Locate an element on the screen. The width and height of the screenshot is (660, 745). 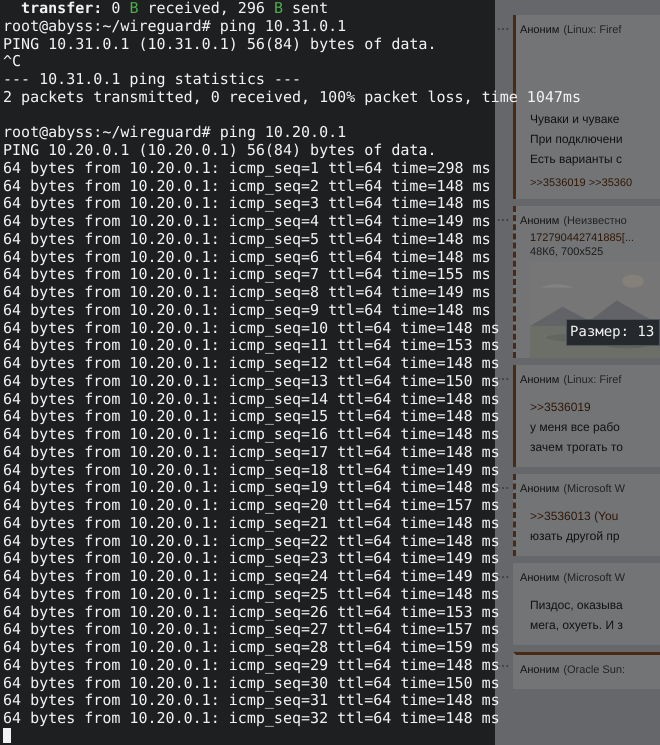
post-text: При подключени is located at coordinates (577, 139).